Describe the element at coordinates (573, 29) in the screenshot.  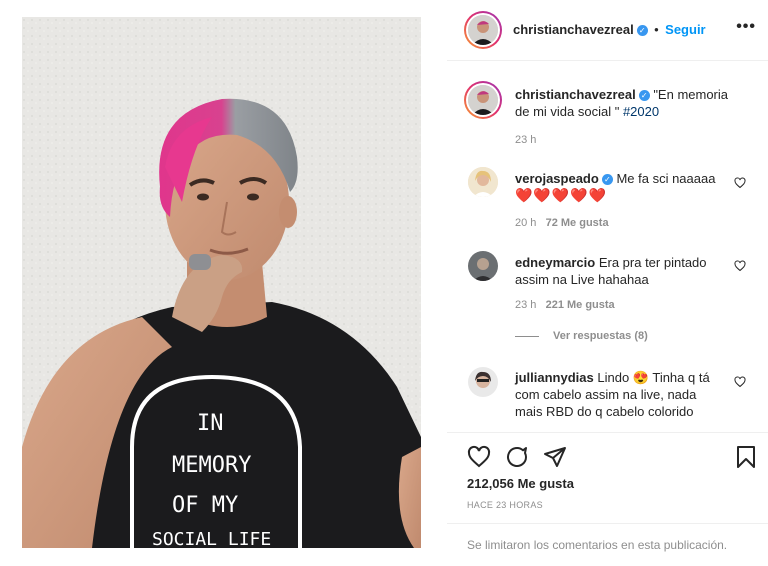
I see `author-username: christianchavezreal` at that location.